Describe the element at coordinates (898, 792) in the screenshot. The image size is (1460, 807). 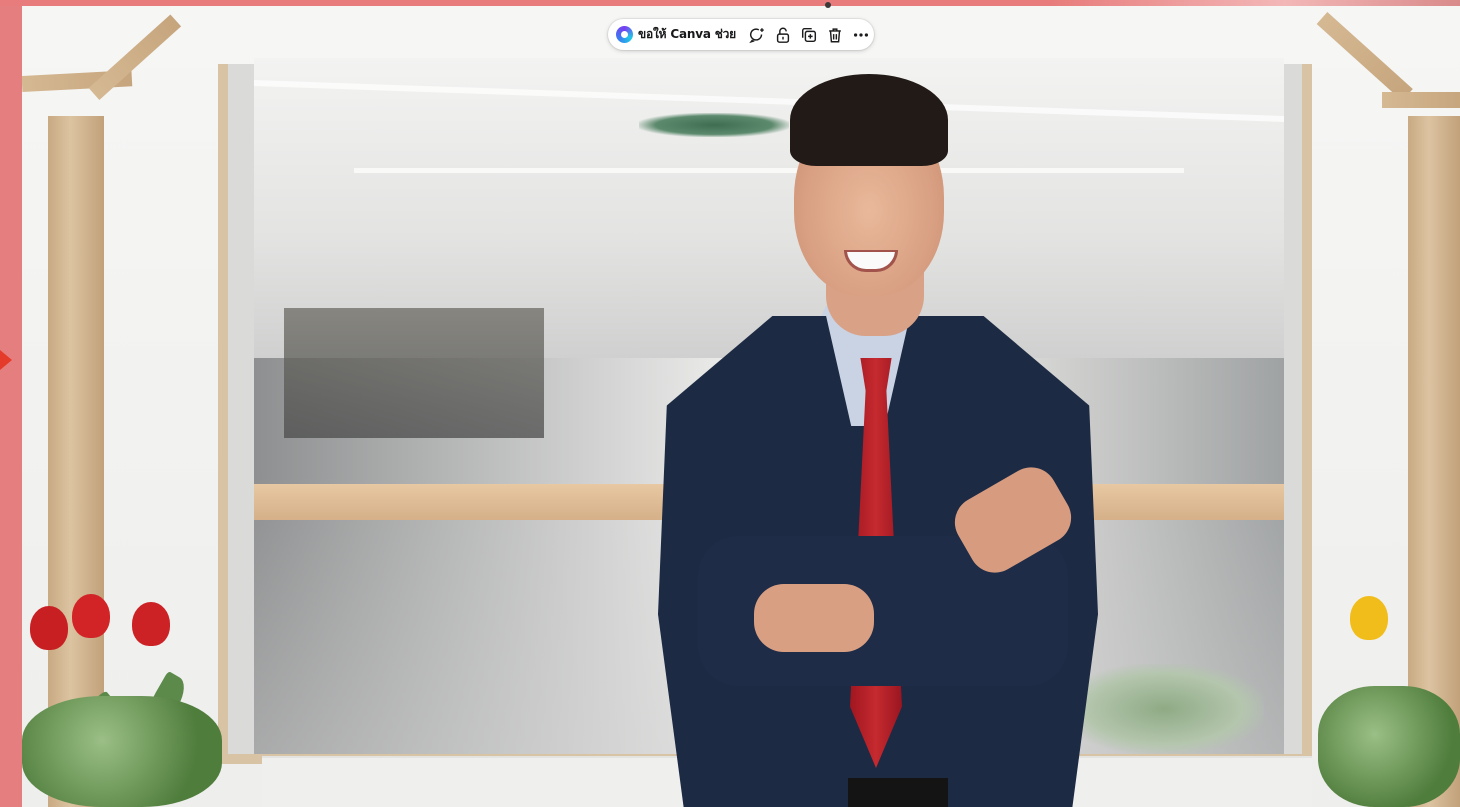
I see `belt` at that location.